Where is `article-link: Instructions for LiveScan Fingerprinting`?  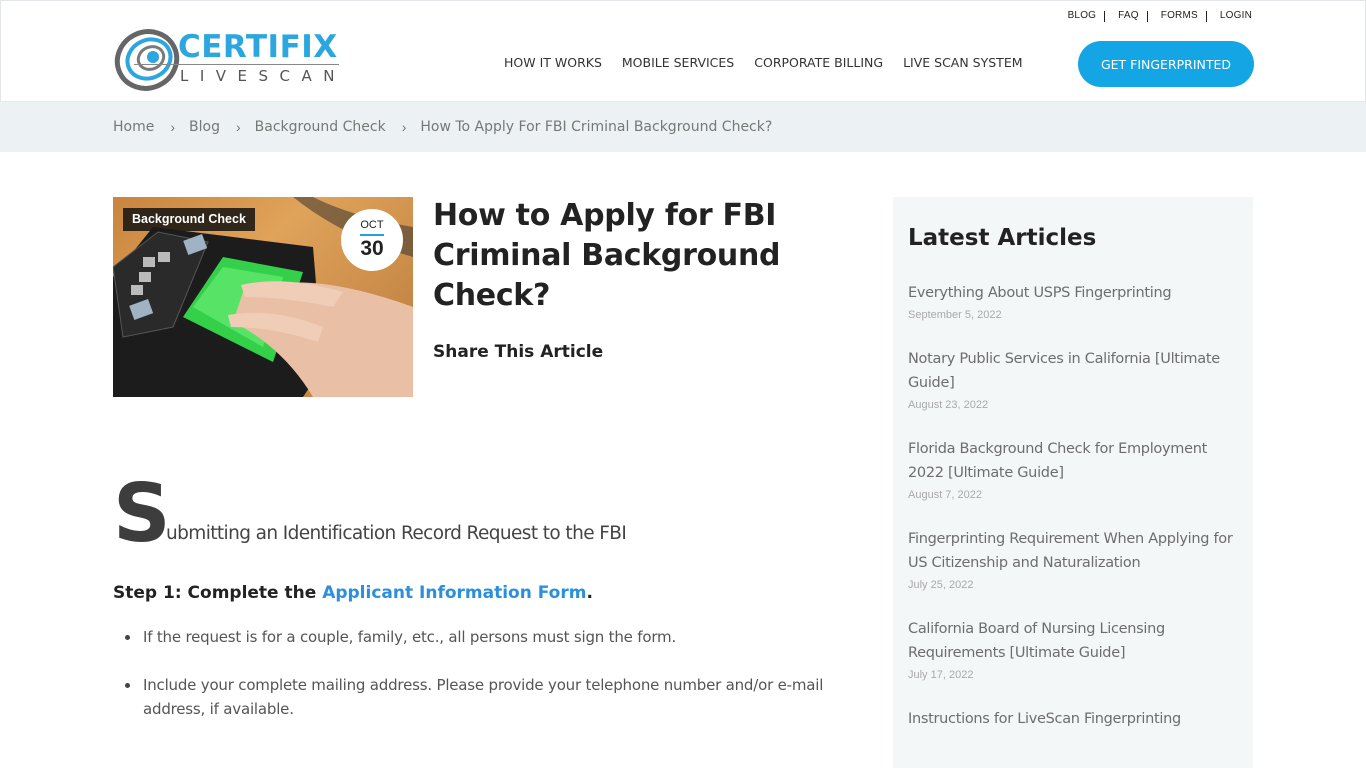
article-link: Instructions for LiveScan Fingerprinting is located at coordinates (1075, 719).